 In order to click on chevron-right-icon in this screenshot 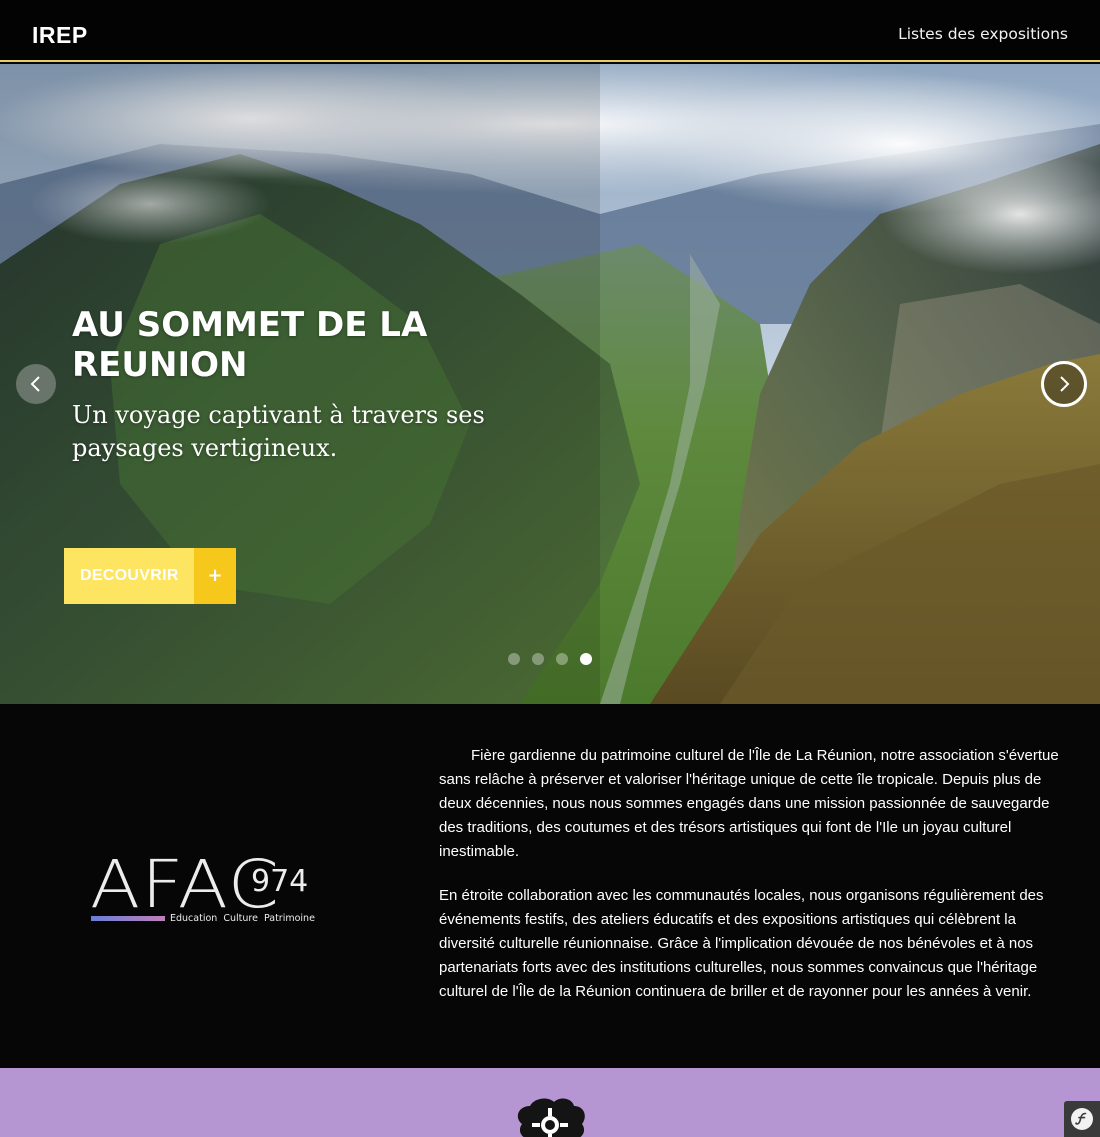, I will do `click(1065, 384)`.